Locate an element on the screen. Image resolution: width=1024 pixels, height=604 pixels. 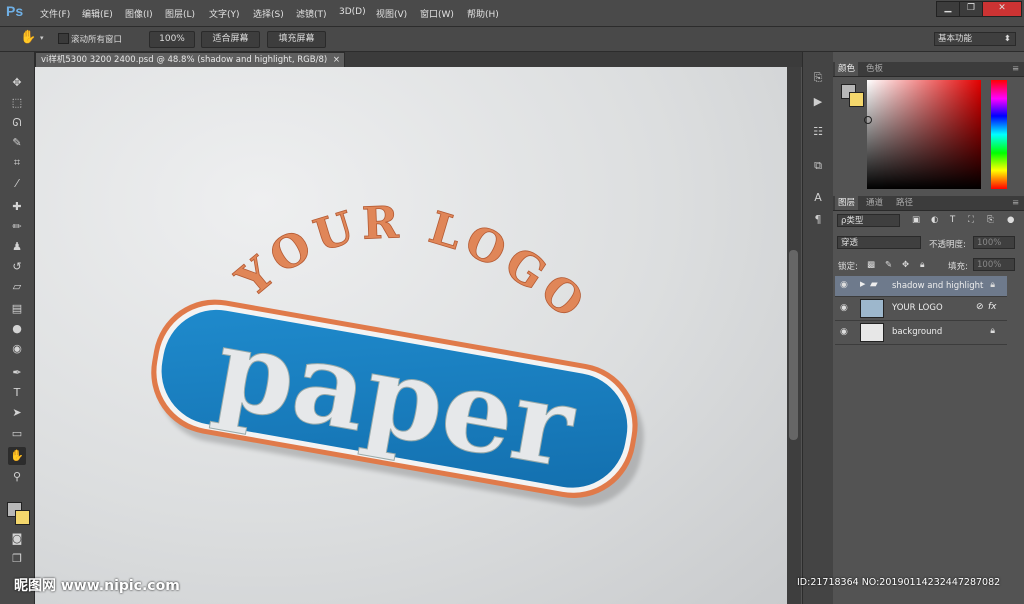
menu-view: 视图(V) is located at coordinates (391, 13).